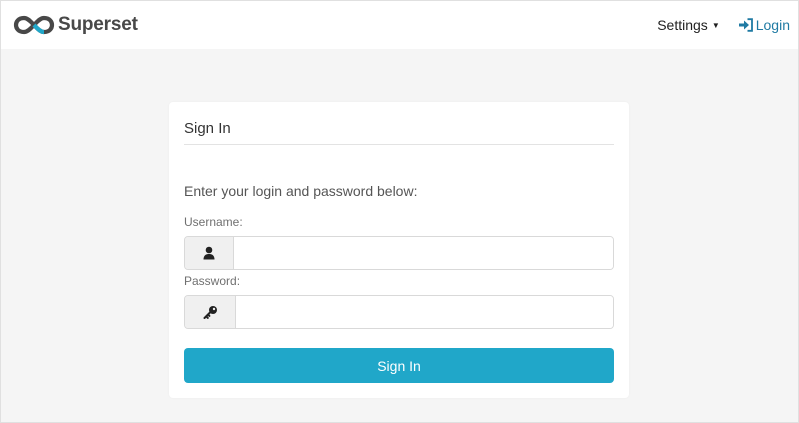  Describe the element at coordinates (723, 25) in the screenshot. I see `nav-right-menu: Settings ▼ Login` at that location.